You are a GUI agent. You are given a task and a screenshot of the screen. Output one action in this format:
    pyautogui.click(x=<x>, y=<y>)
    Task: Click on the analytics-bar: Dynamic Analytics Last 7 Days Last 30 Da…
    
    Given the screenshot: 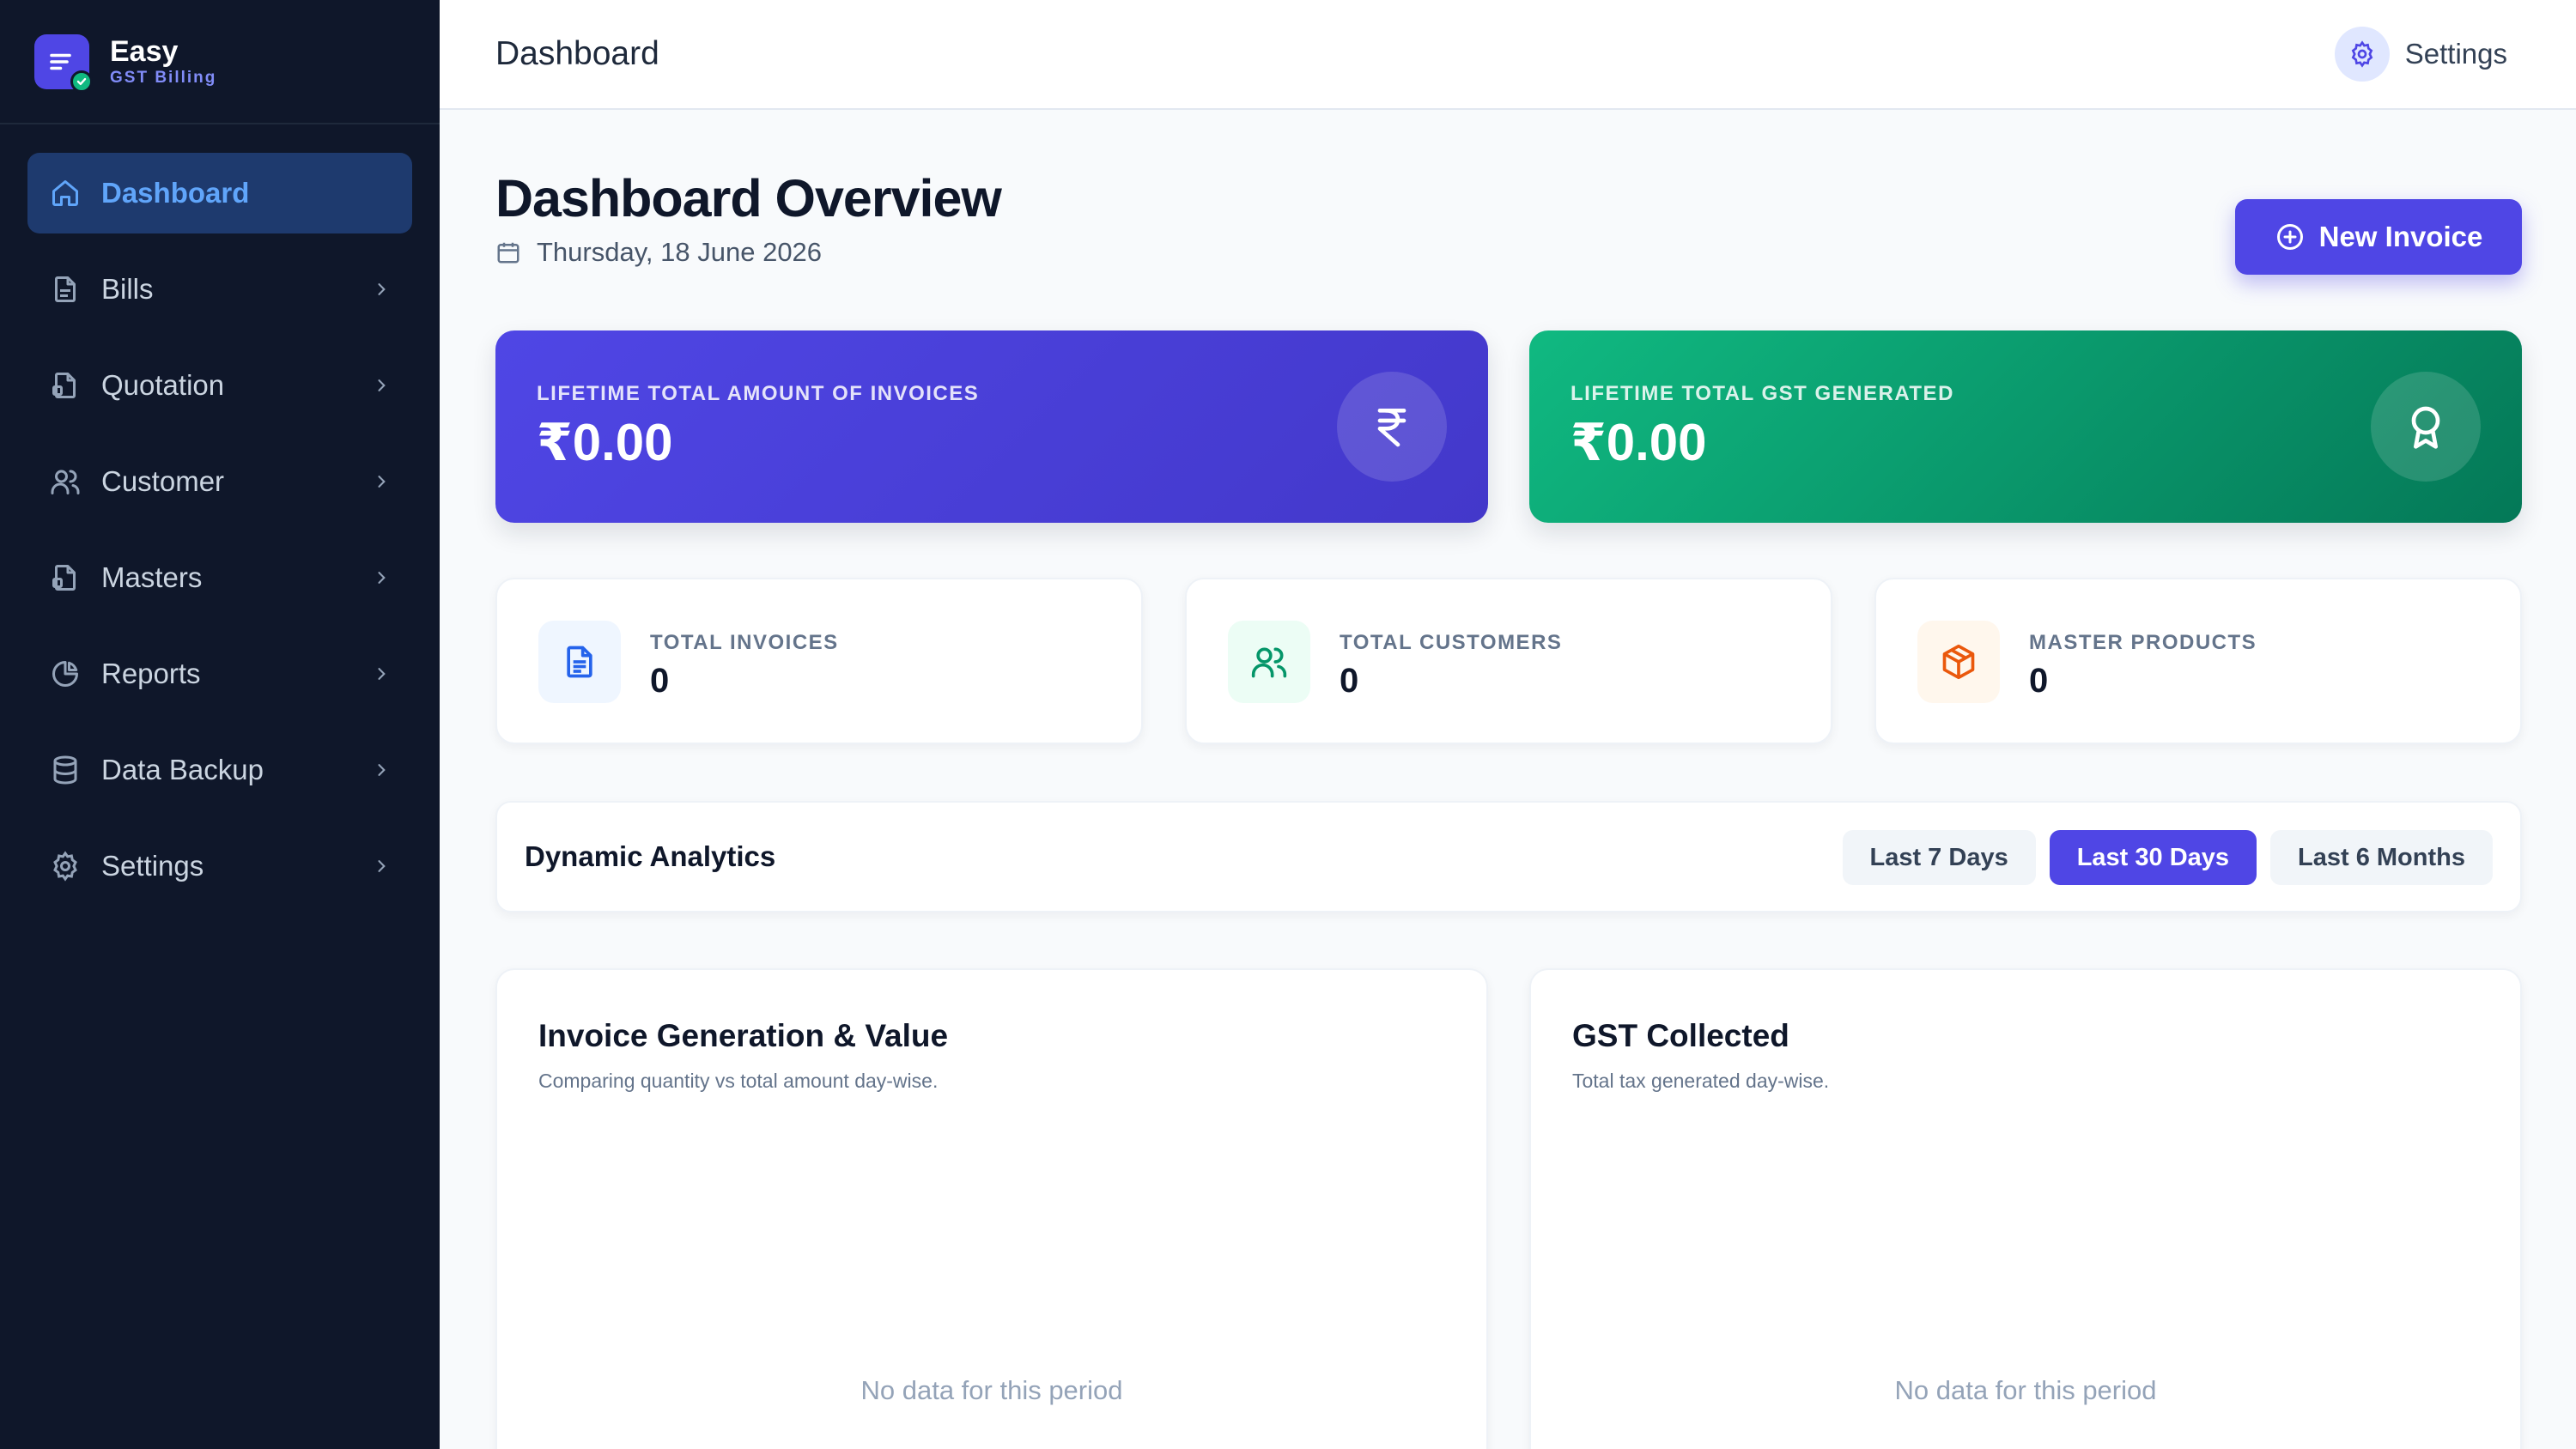 What is the action you would take?
    pyautogui.click(x=1508, y=856)
    